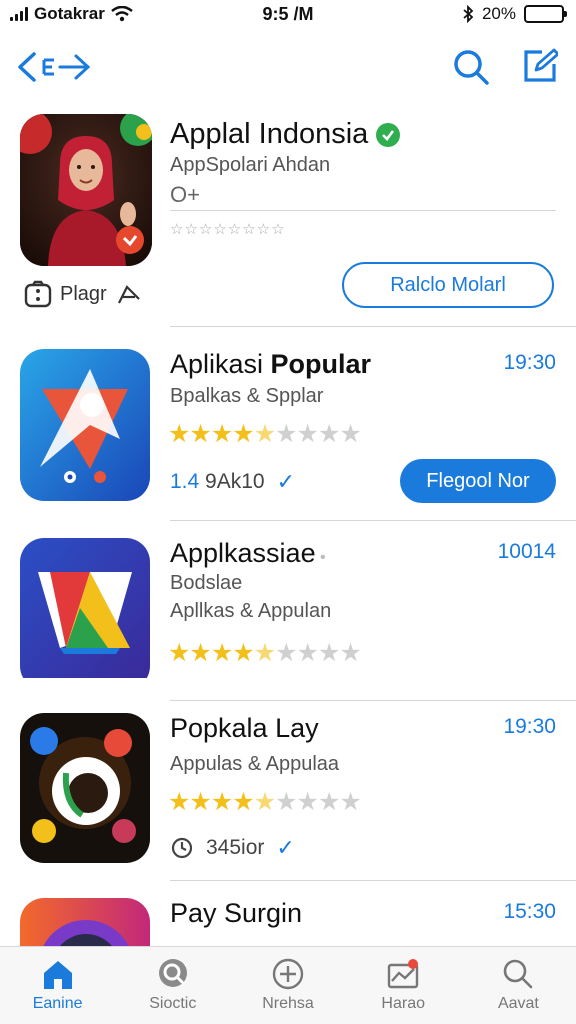 This screenshot has width=576, height=1024. Describe the element at coordinates (85, 608) in the screenshot. I see `app-triangle-art` at that location.